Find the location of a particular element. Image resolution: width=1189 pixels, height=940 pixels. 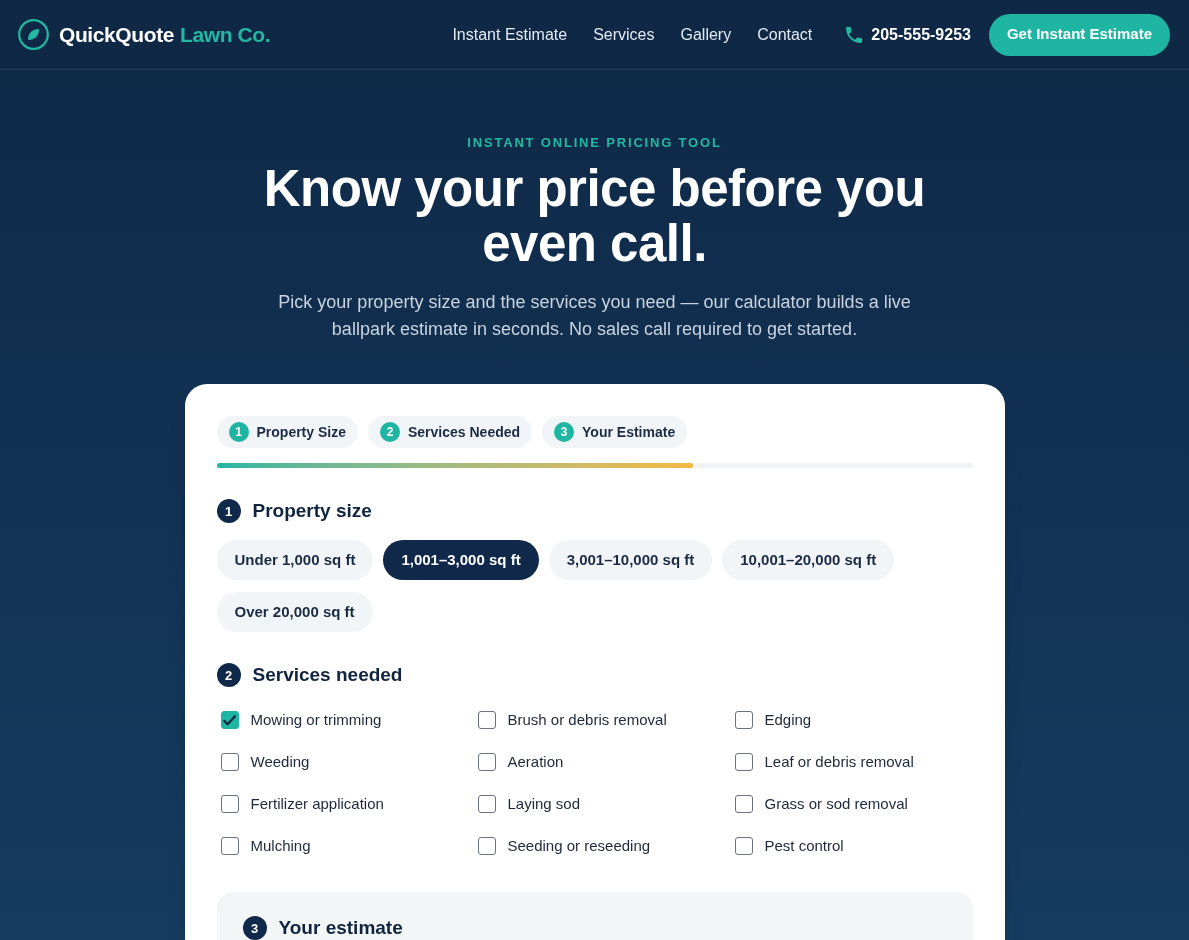

size-option: Over 20,000 sq ft is located at coordinates (294, 612).